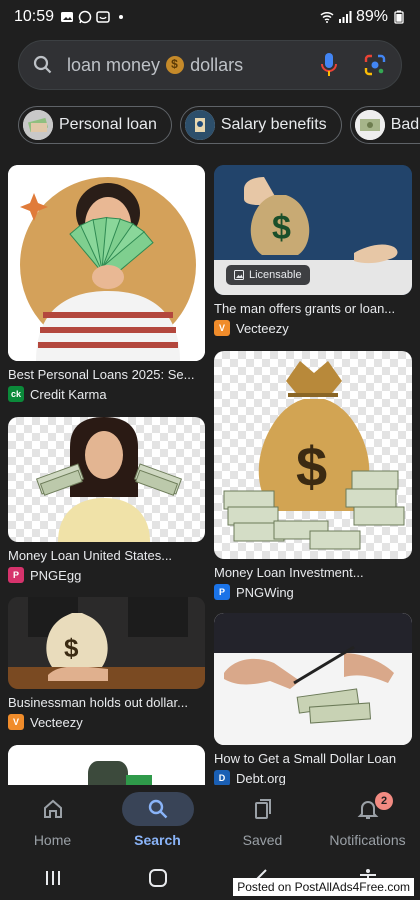  I want to click on gallery-icon, so click(67, 17).